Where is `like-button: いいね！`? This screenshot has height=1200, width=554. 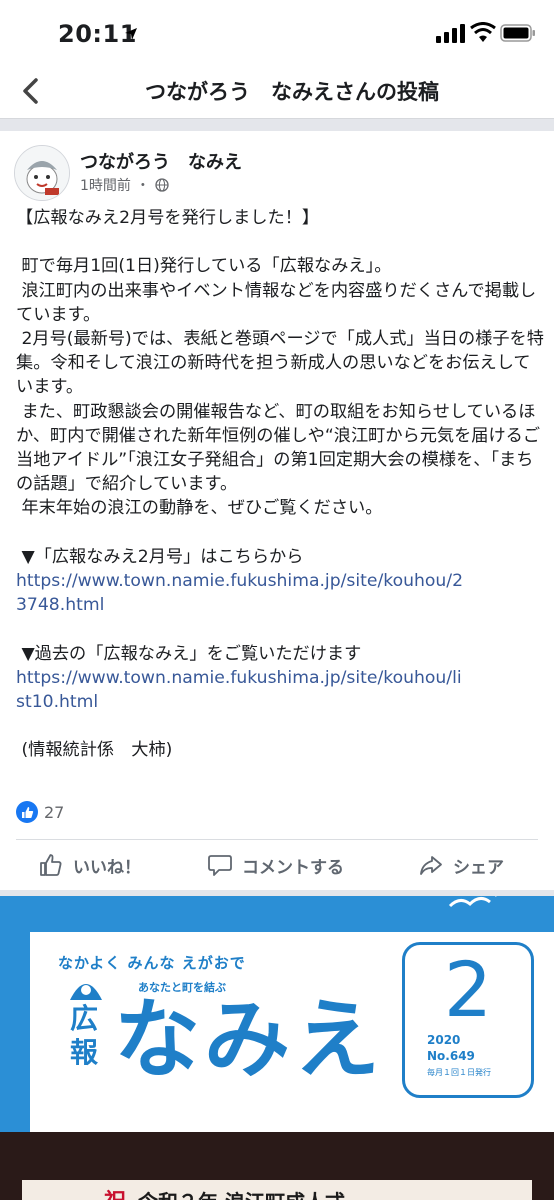
like-button: いいね！ is located at coordinates (89, 865).